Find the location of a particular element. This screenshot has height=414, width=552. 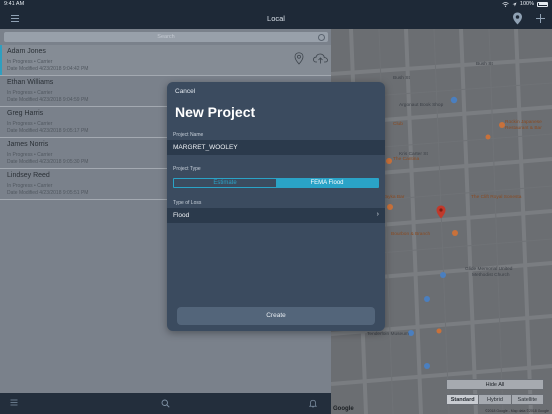

map-label-methodist: Methodist Church is located at coordinates (491, 275).